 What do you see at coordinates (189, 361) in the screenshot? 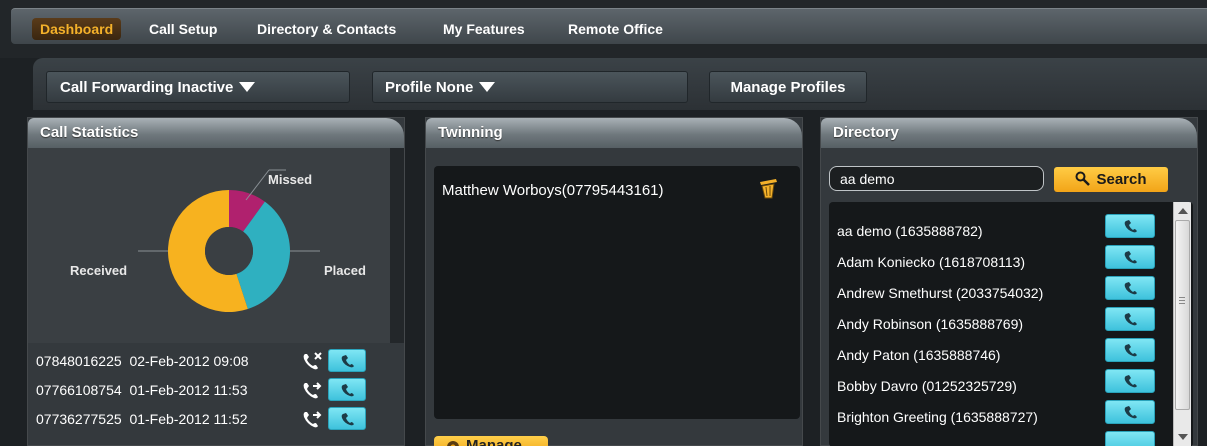
I see `call-datetime: 02-Feb-2012 09:08` at bounding box center [189, 361].